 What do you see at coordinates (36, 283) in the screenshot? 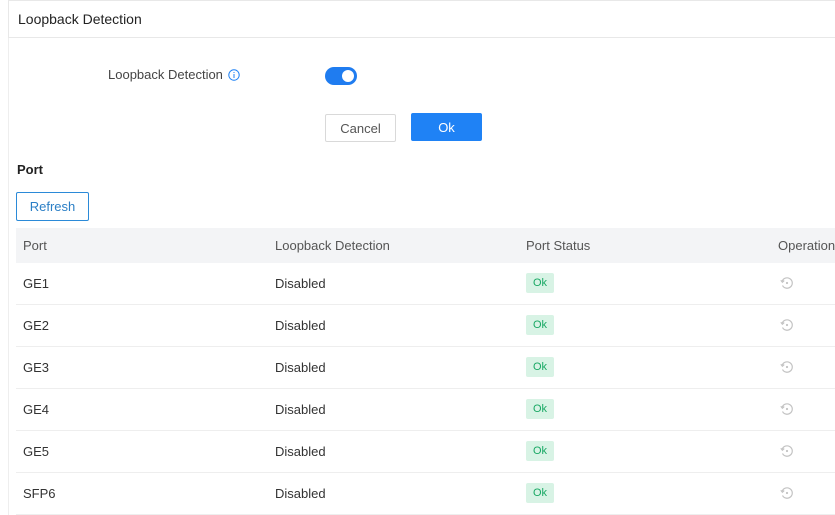
I see `port-cell: GE1` at bounding box center [36, 283].